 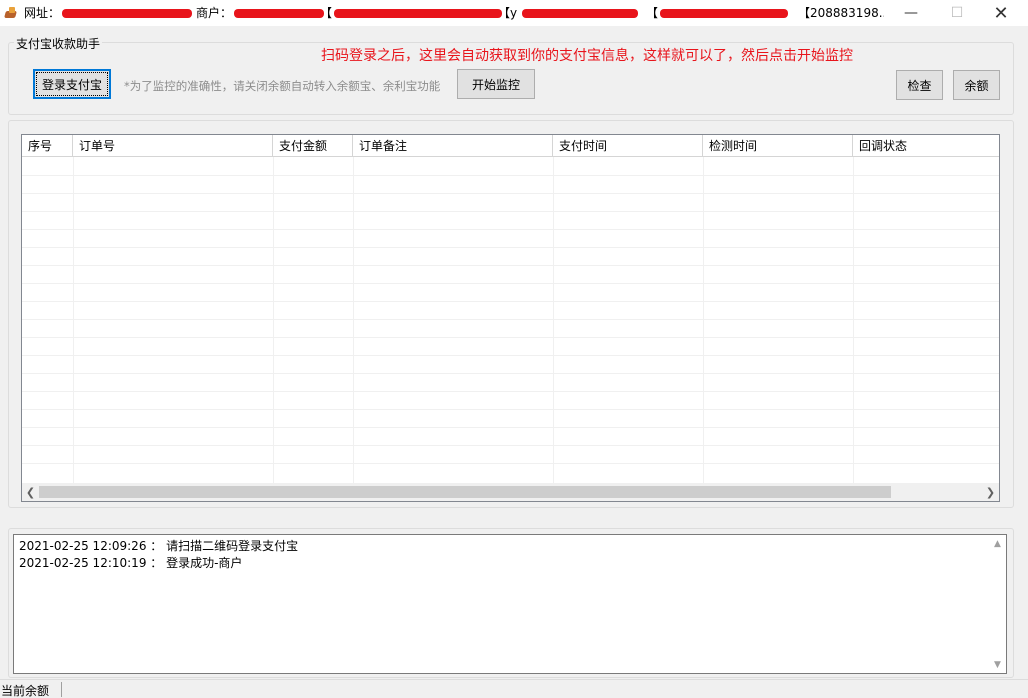 What do you see at coordinates (131, 563) in the screenshot?
I see `log-line: 2021-02-25 12:10:19 ： 登录成功-商户` at bounding box center [131, 563].